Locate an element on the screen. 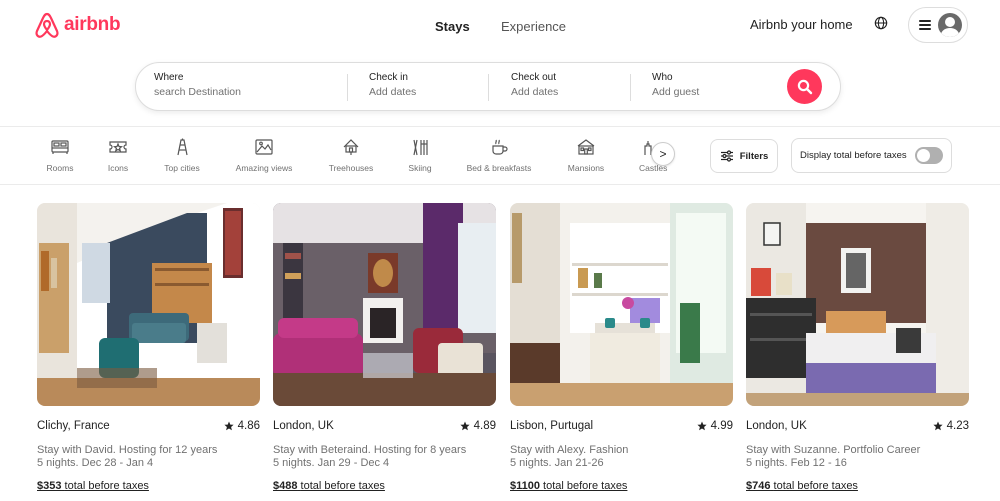 This screenshot has width=1000, height=501. listing-location: Lisbon, Purtugal is located at coordinates (552, 426).